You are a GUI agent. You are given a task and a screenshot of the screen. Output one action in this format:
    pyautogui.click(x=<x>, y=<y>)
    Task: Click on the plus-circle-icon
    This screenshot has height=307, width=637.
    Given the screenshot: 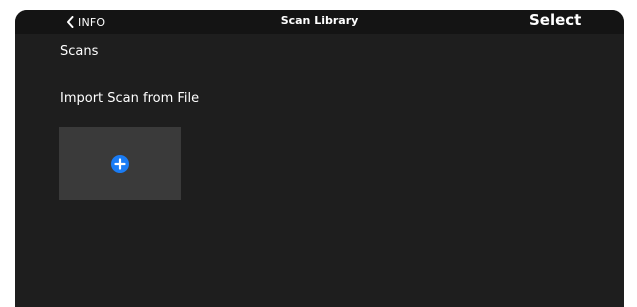 What is the action you would take?
    pyautogui.click(x=120, y=164)
    